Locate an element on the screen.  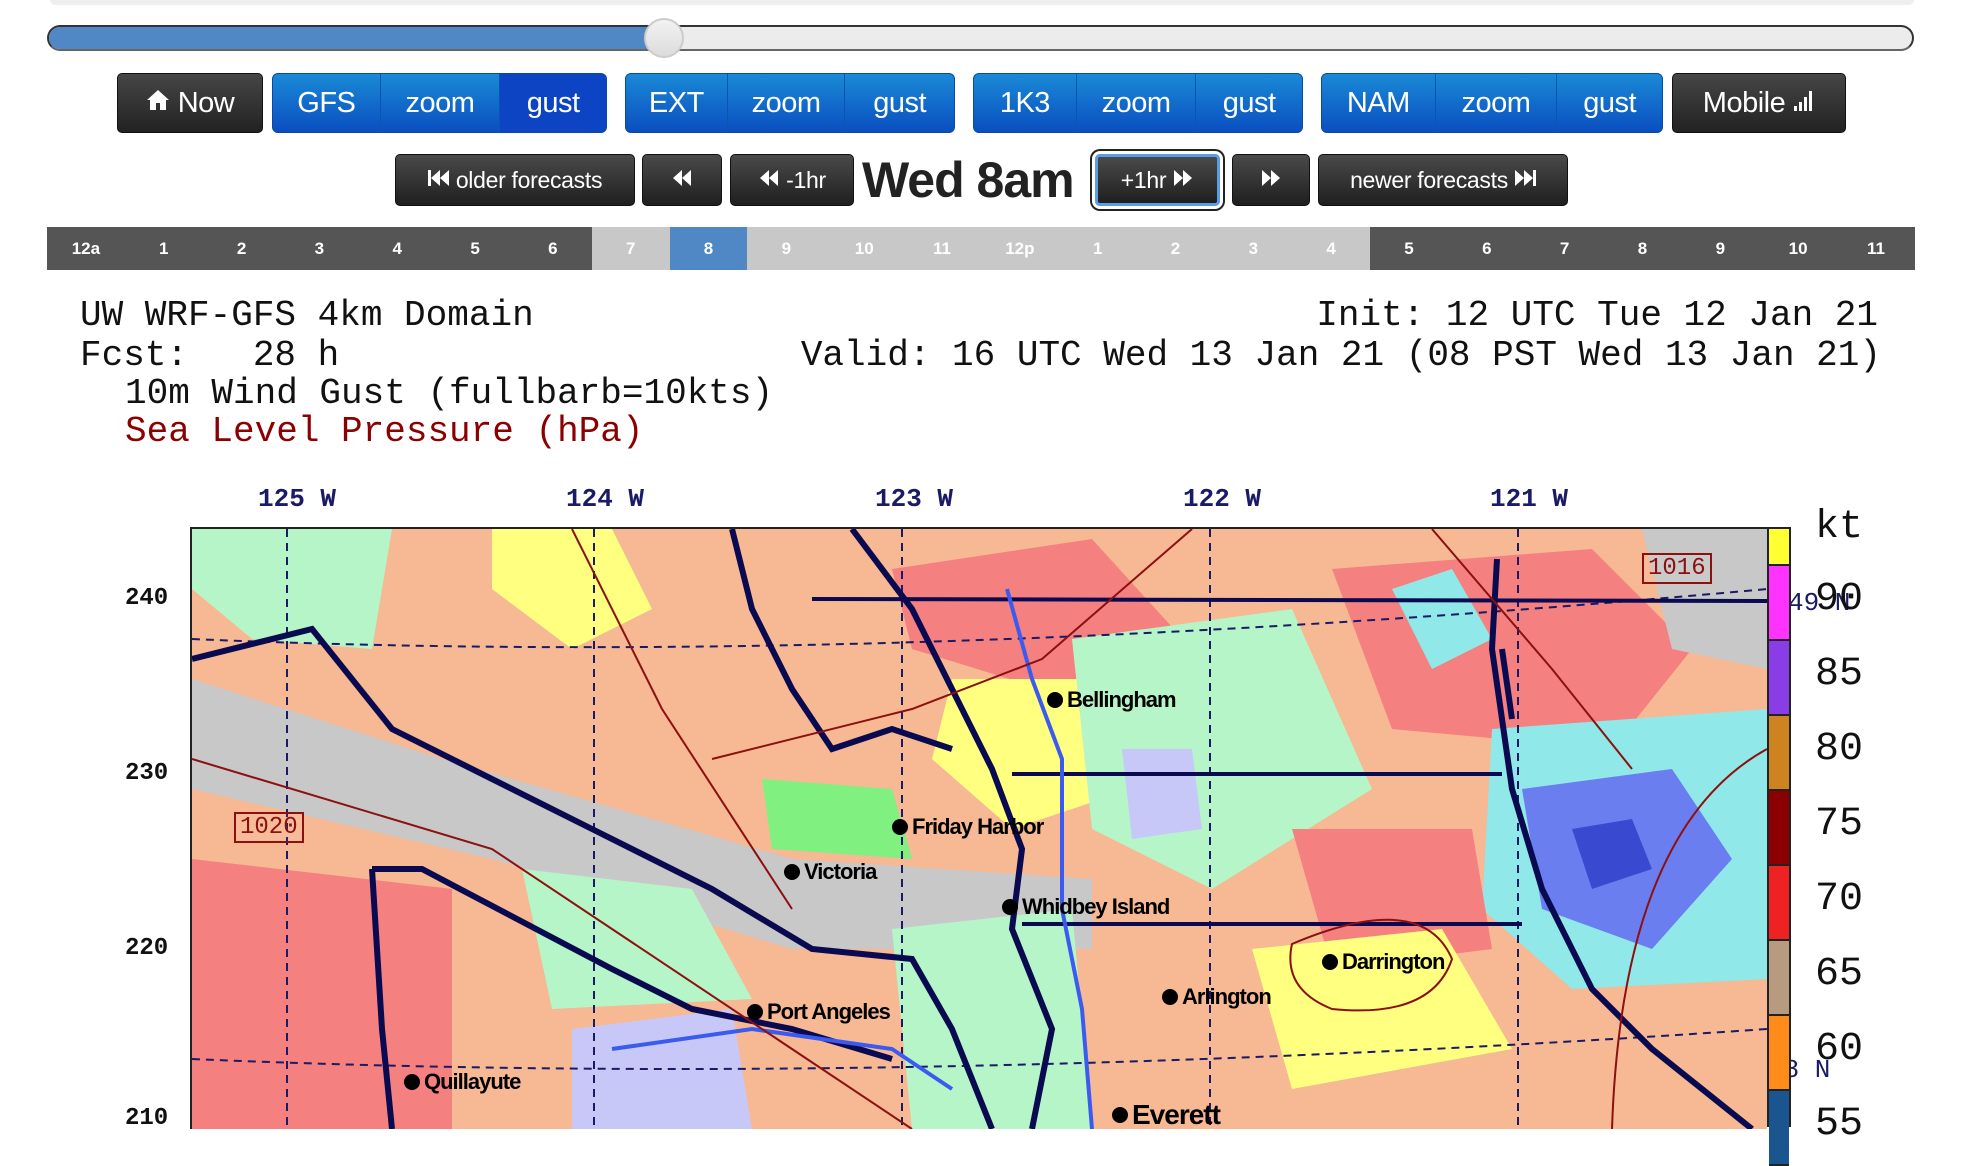
field-slp: Sea Level Pressure (hPa) is located at coordinates (384, 431).